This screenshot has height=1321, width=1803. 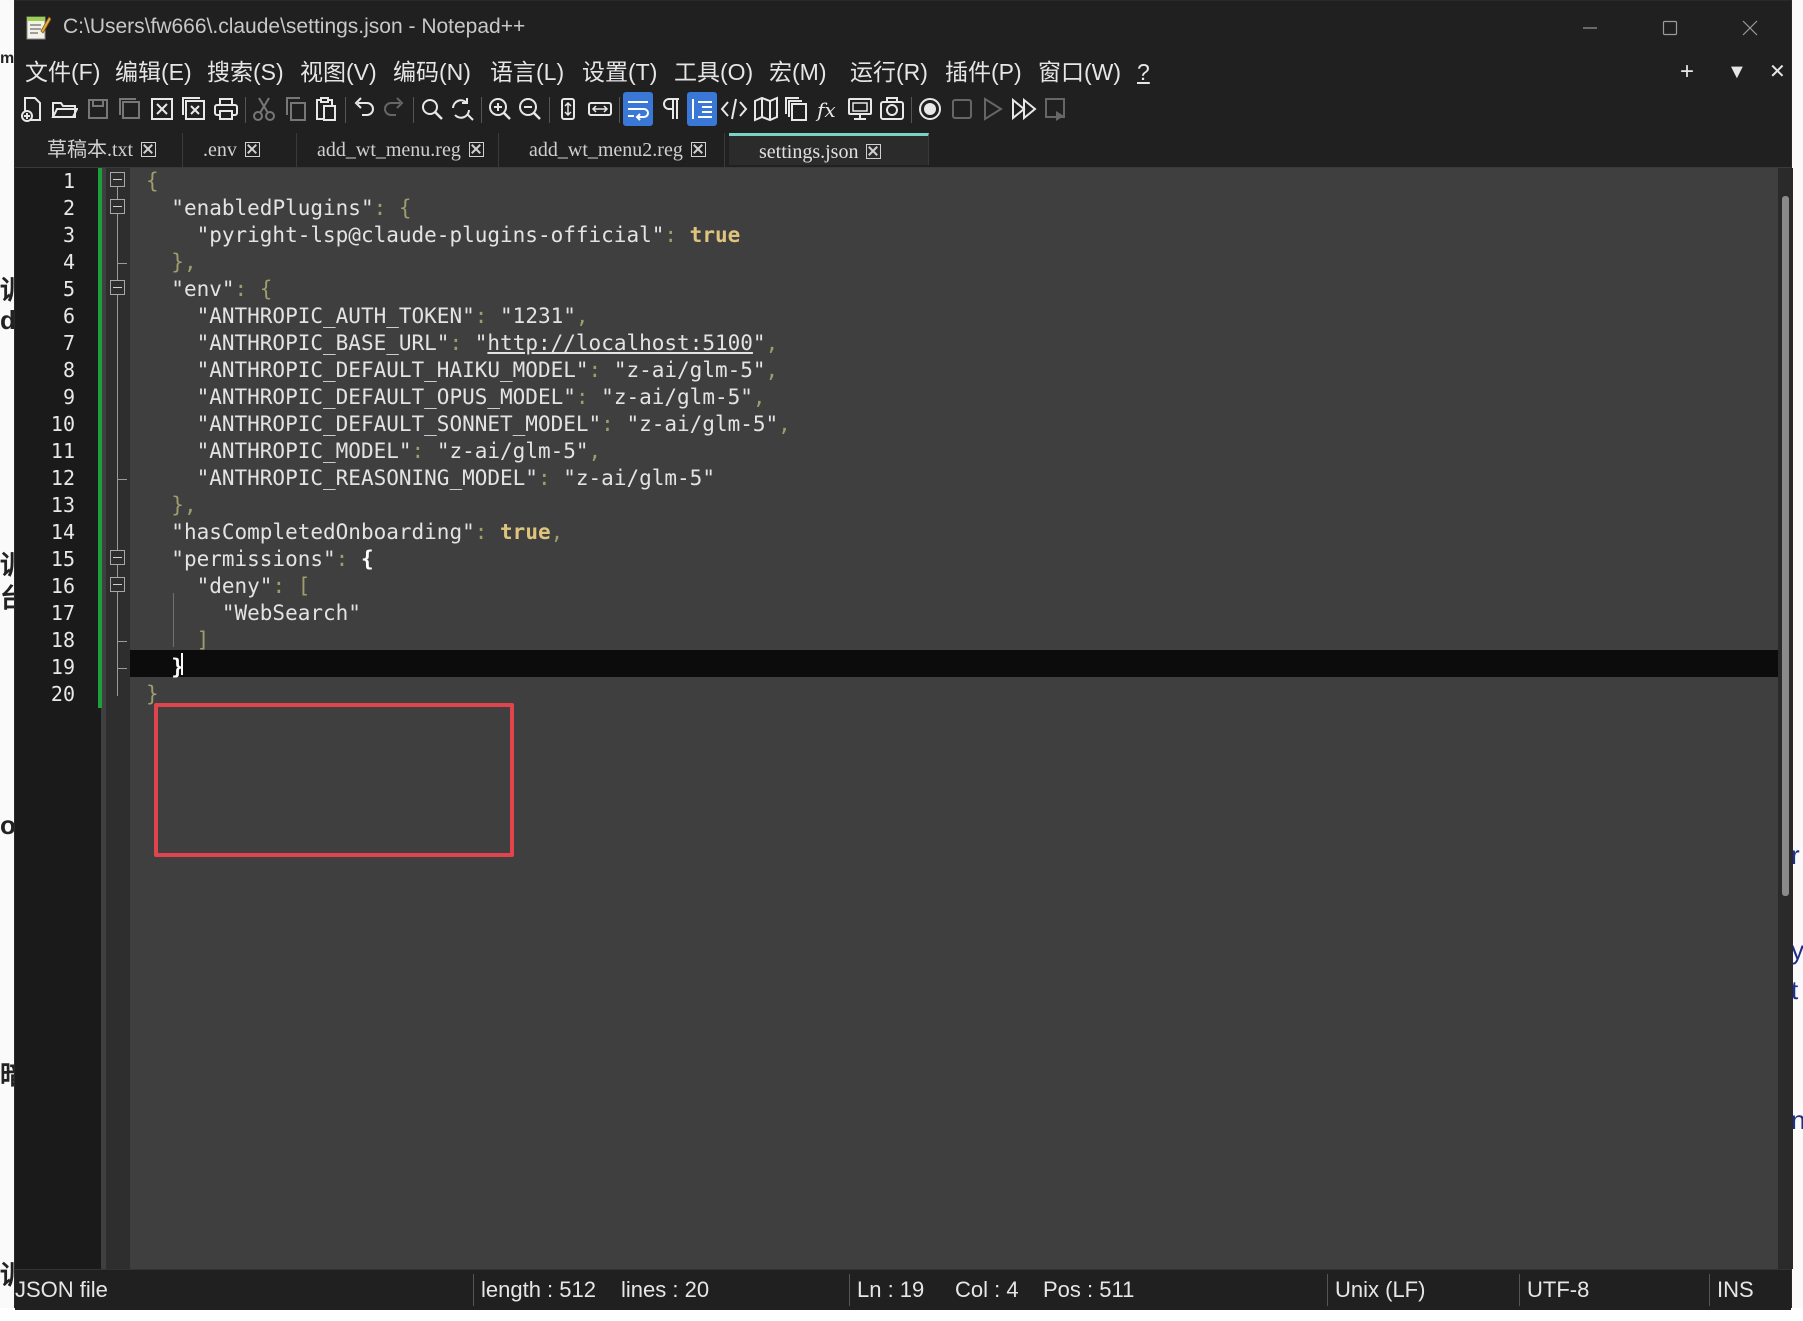 What do you see at coordinates (98, 109) in the screenshot?
I see `save-button` at bounding box center [98, 109].